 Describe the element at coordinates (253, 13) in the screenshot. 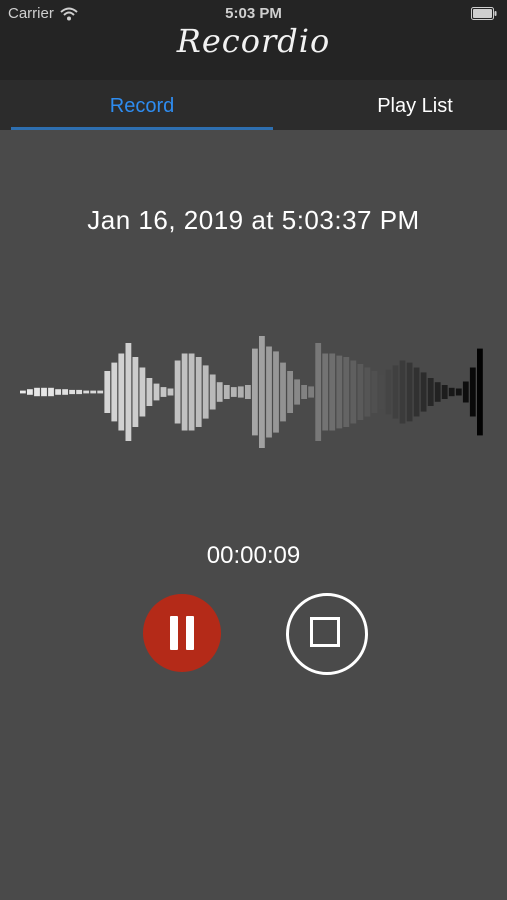

I see `status-time: 5:03 PM` at that location.